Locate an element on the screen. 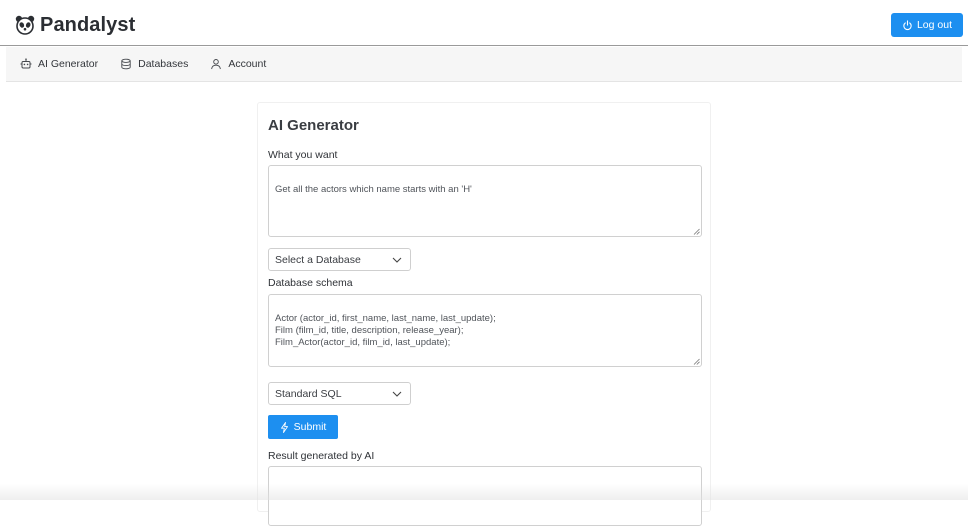  nav-item-account: Account is located at coordinates (238, 64).